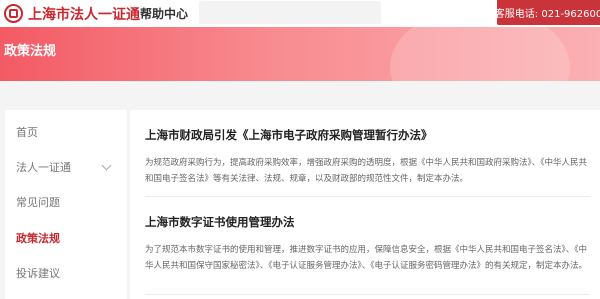 This screenshot has width=600, height=299. I want to click on top-bar: 上海市法人一证通 帮助中心 客服电话: 021-962600, so click(300, 13).